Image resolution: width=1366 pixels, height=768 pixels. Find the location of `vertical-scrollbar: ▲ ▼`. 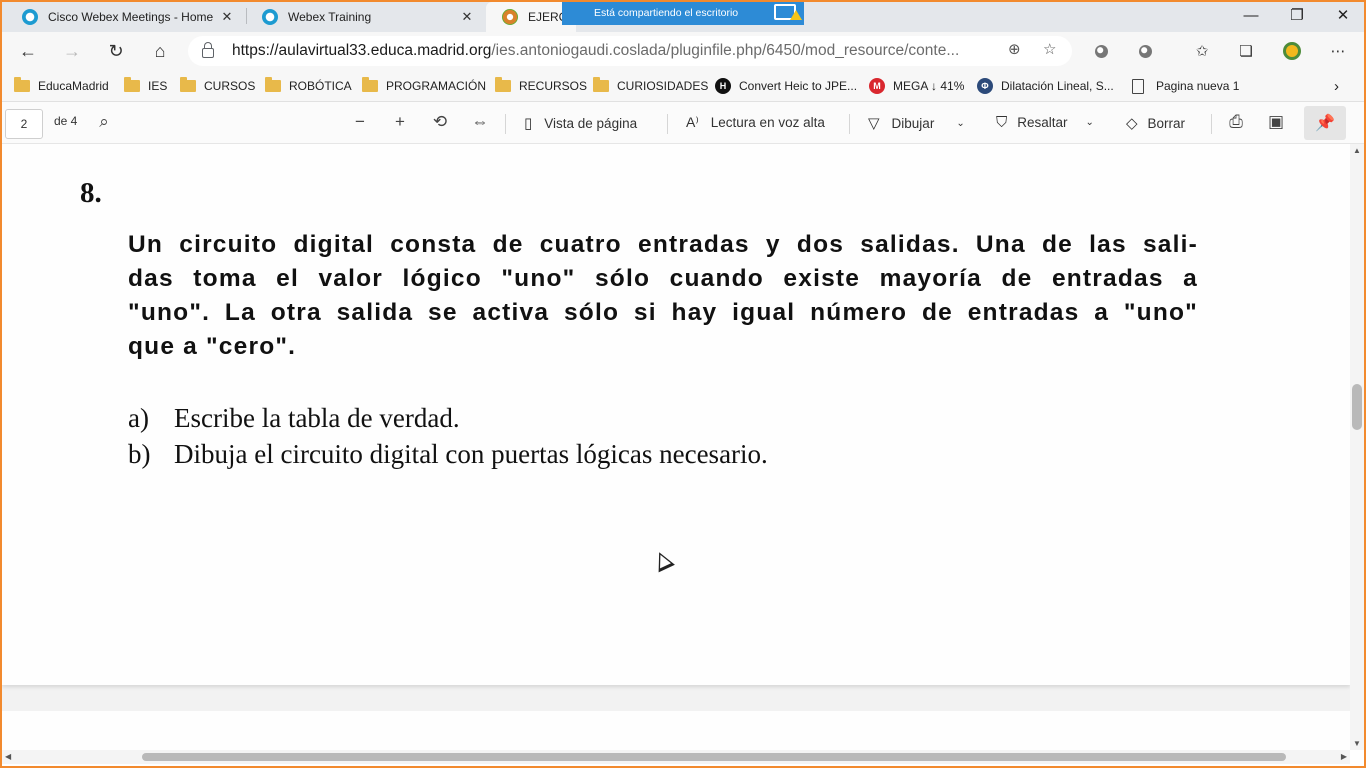

vertical-scrollbar: ▲ ▼ is located at coordinates (1357, 447).